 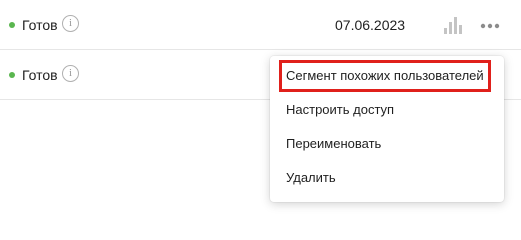 I want to click on menu-item-label: Переименовать, so click(x=334, y=143).